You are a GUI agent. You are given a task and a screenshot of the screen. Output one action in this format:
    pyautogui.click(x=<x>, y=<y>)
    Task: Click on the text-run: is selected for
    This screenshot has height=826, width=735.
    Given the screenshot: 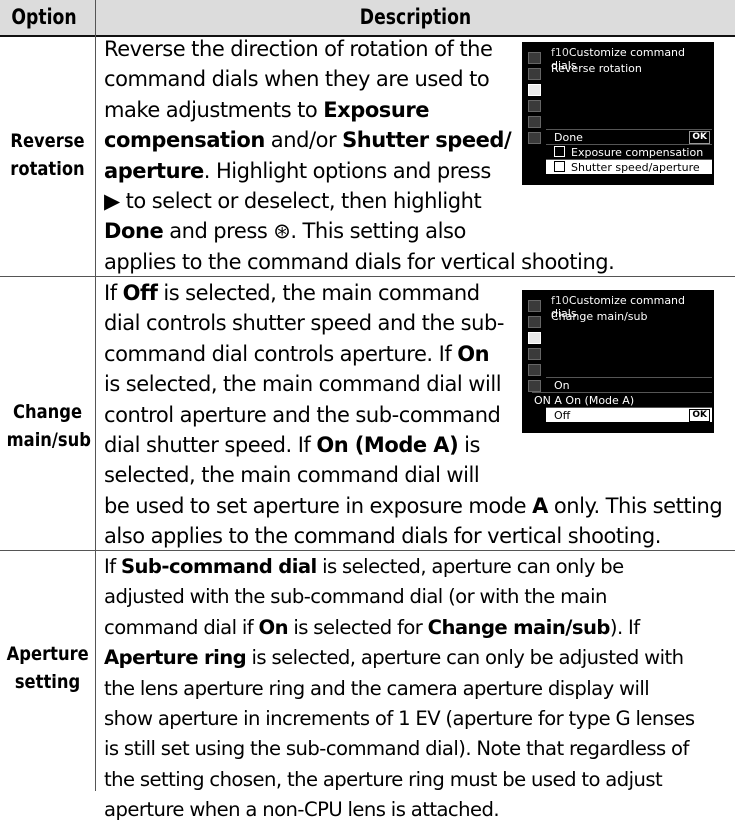 What is the action you would take?
    pyautogui.click(x=357, y=627)
    